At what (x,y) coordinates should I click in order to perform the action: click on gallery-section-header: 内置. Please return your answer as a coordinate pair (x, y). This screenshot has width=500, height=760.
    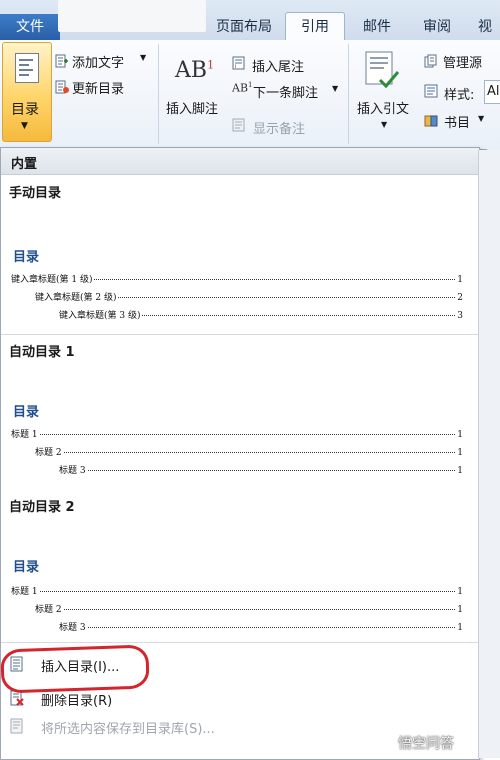
    Looking at the image, I should click on (240, 161).